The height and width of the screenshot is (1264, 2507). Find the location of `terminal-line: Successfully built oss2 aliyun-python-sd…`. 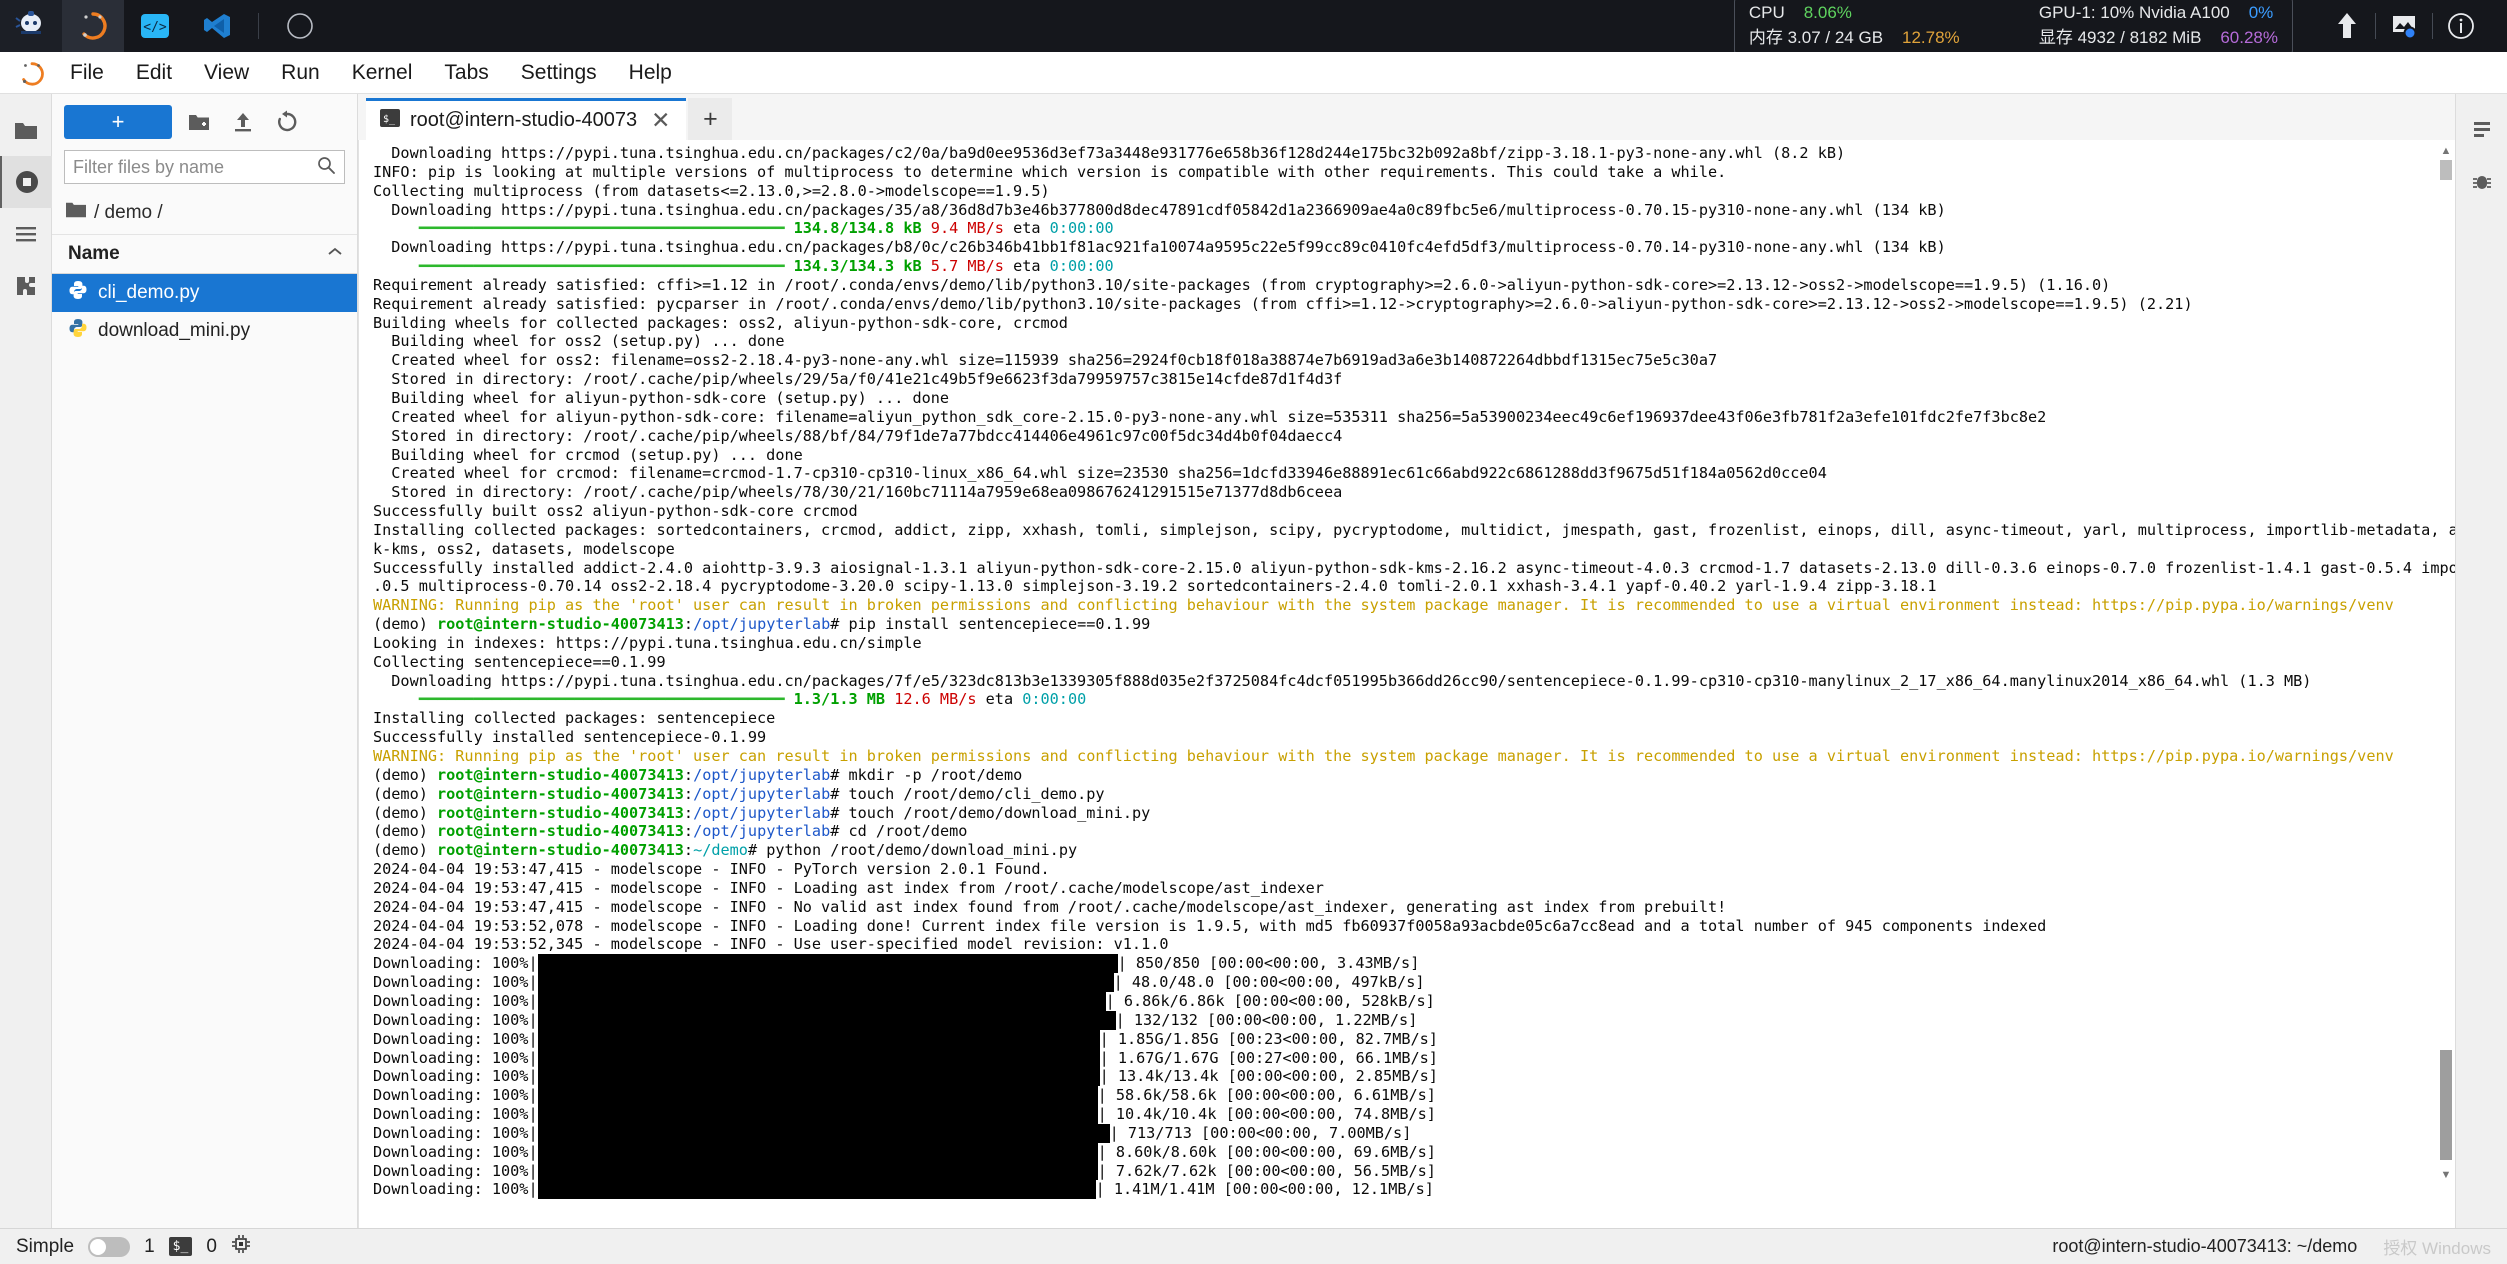

terminal-line: Successfully built oss2 aliyun-python-sd… is located at coordinates (615, 511).